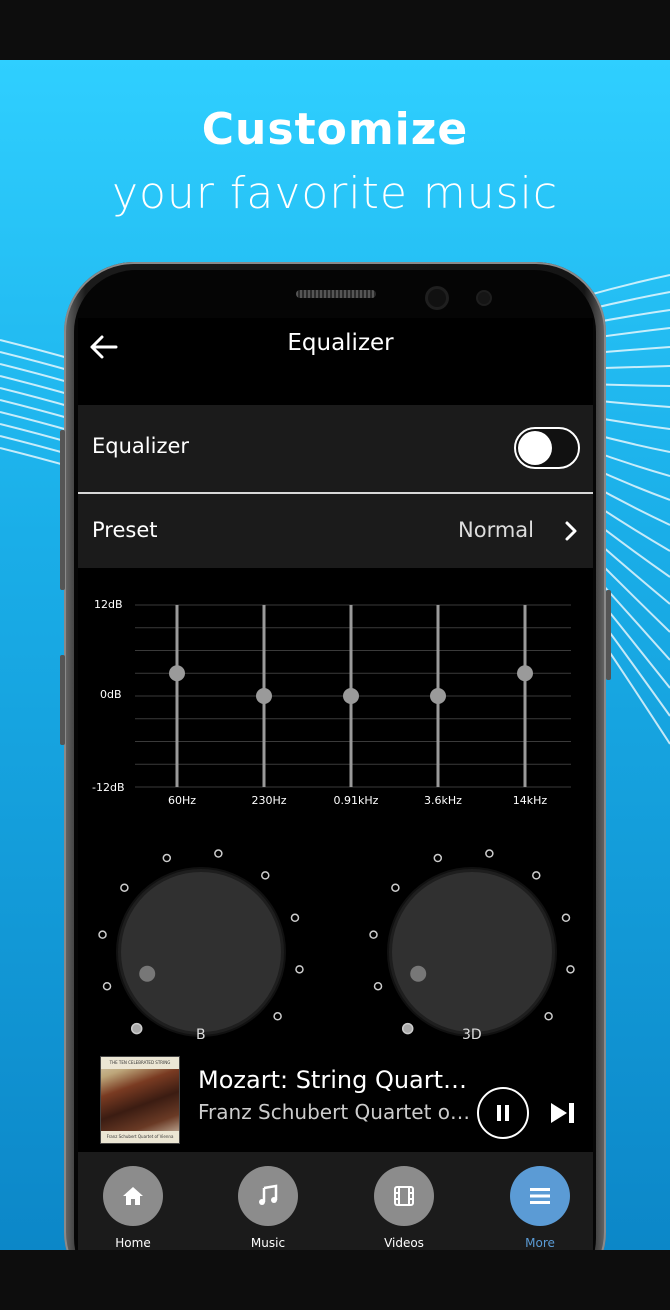 The height and width of the screenshot is (1310, 670). Describe the element at coordinates (268, 1243) in the screenshot. I see `nav-label-music: Music` at that location.